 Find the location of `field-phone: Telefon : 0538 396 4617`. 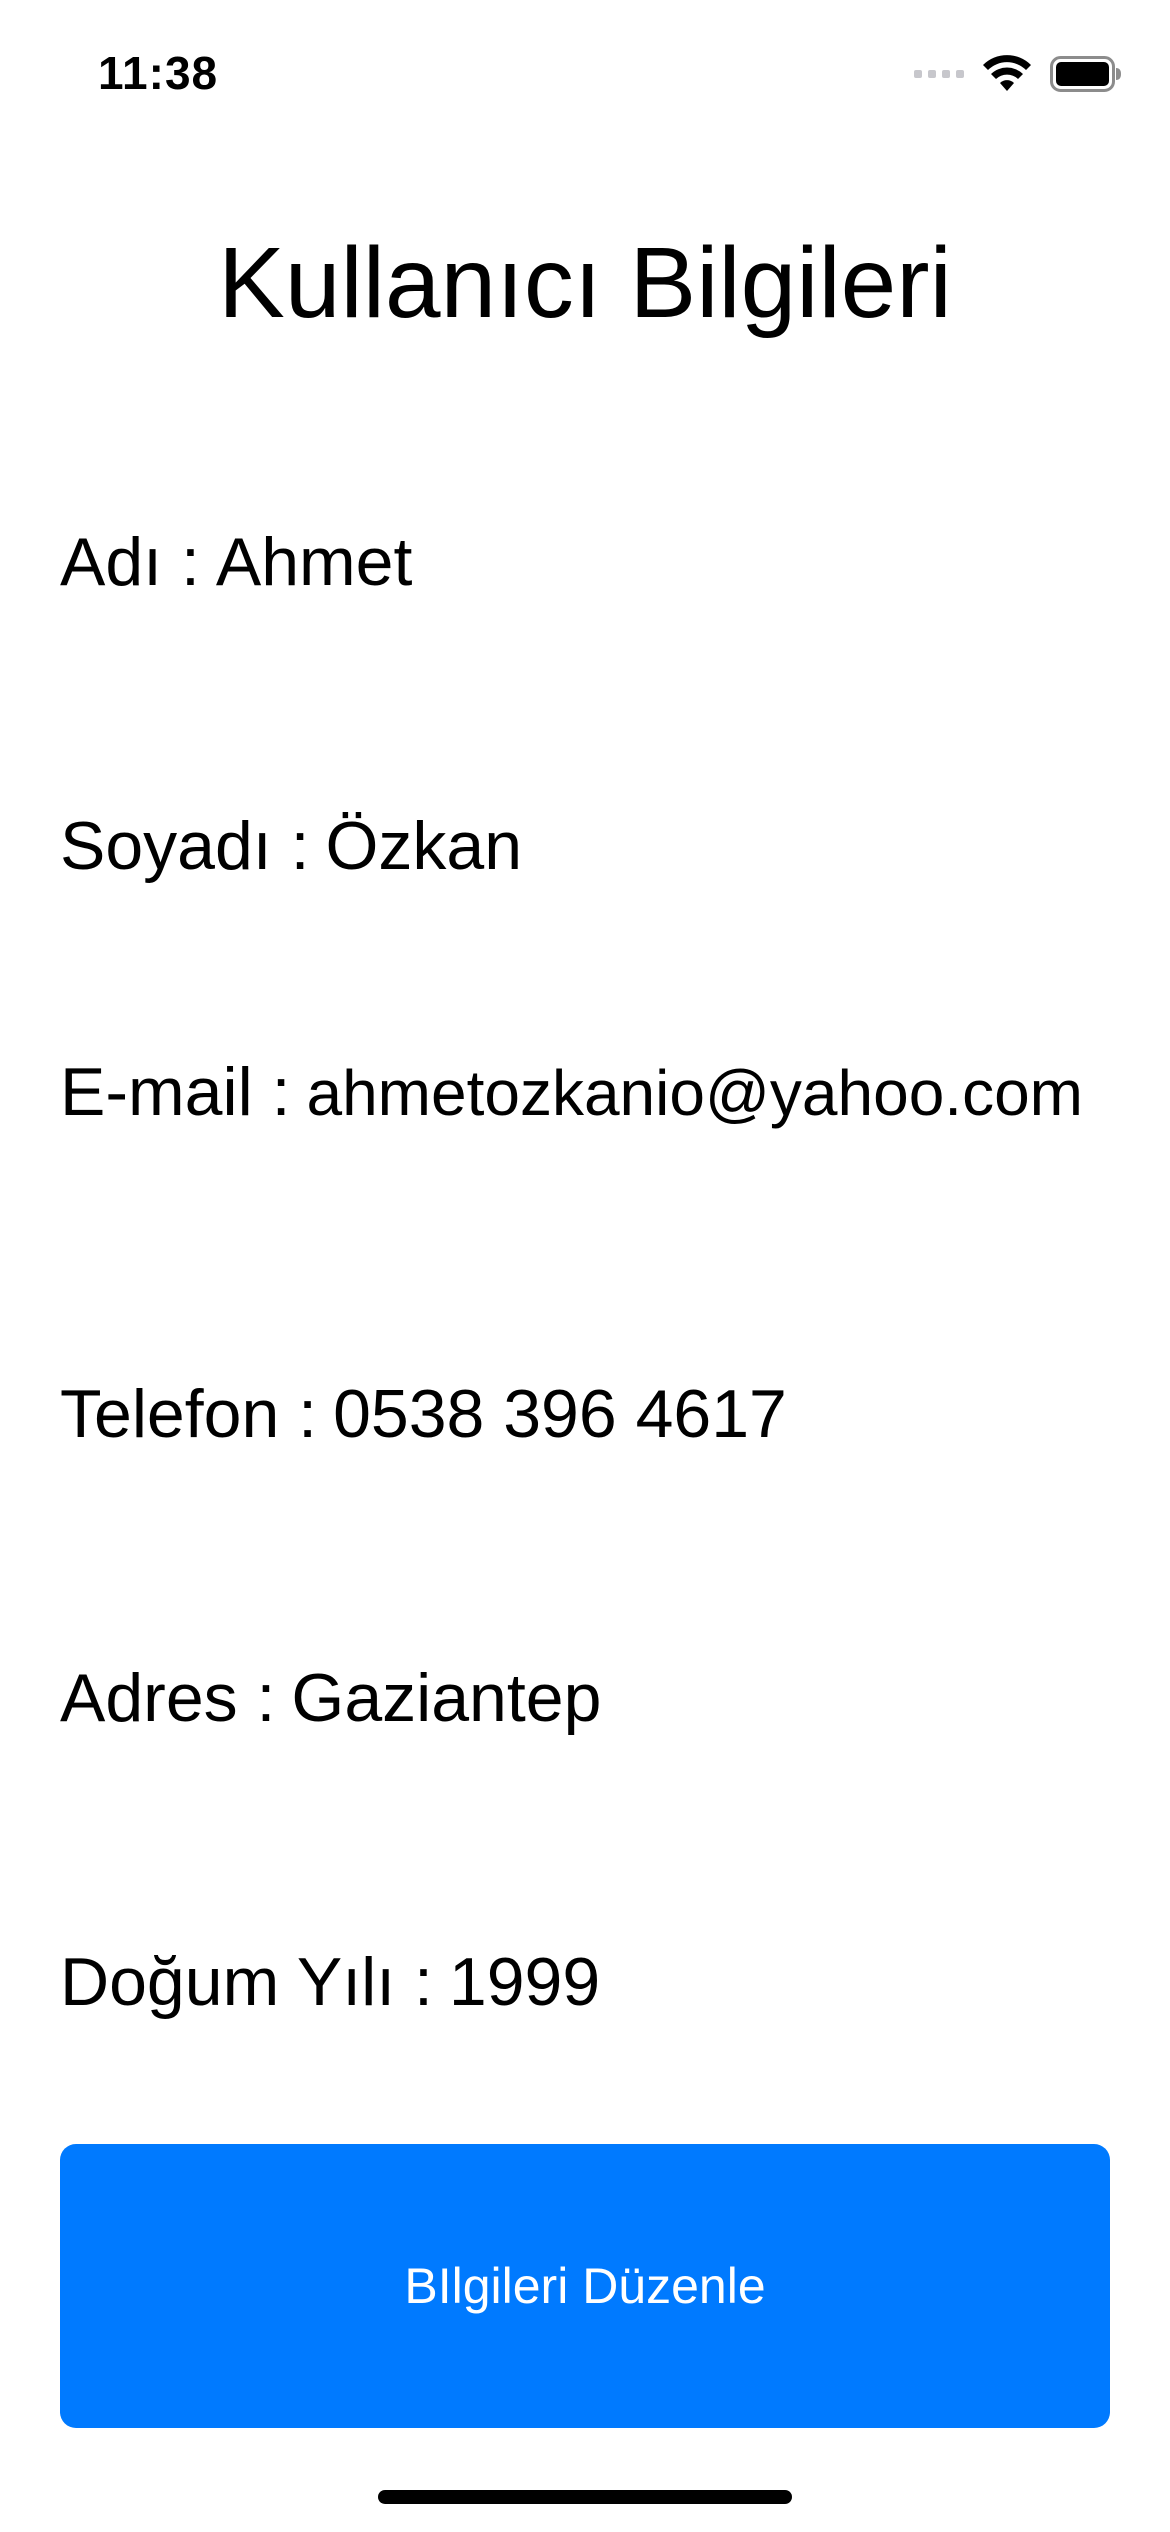

field-phone: Telefon : 0538 396 4617 is located at coordinates (590, 1415).